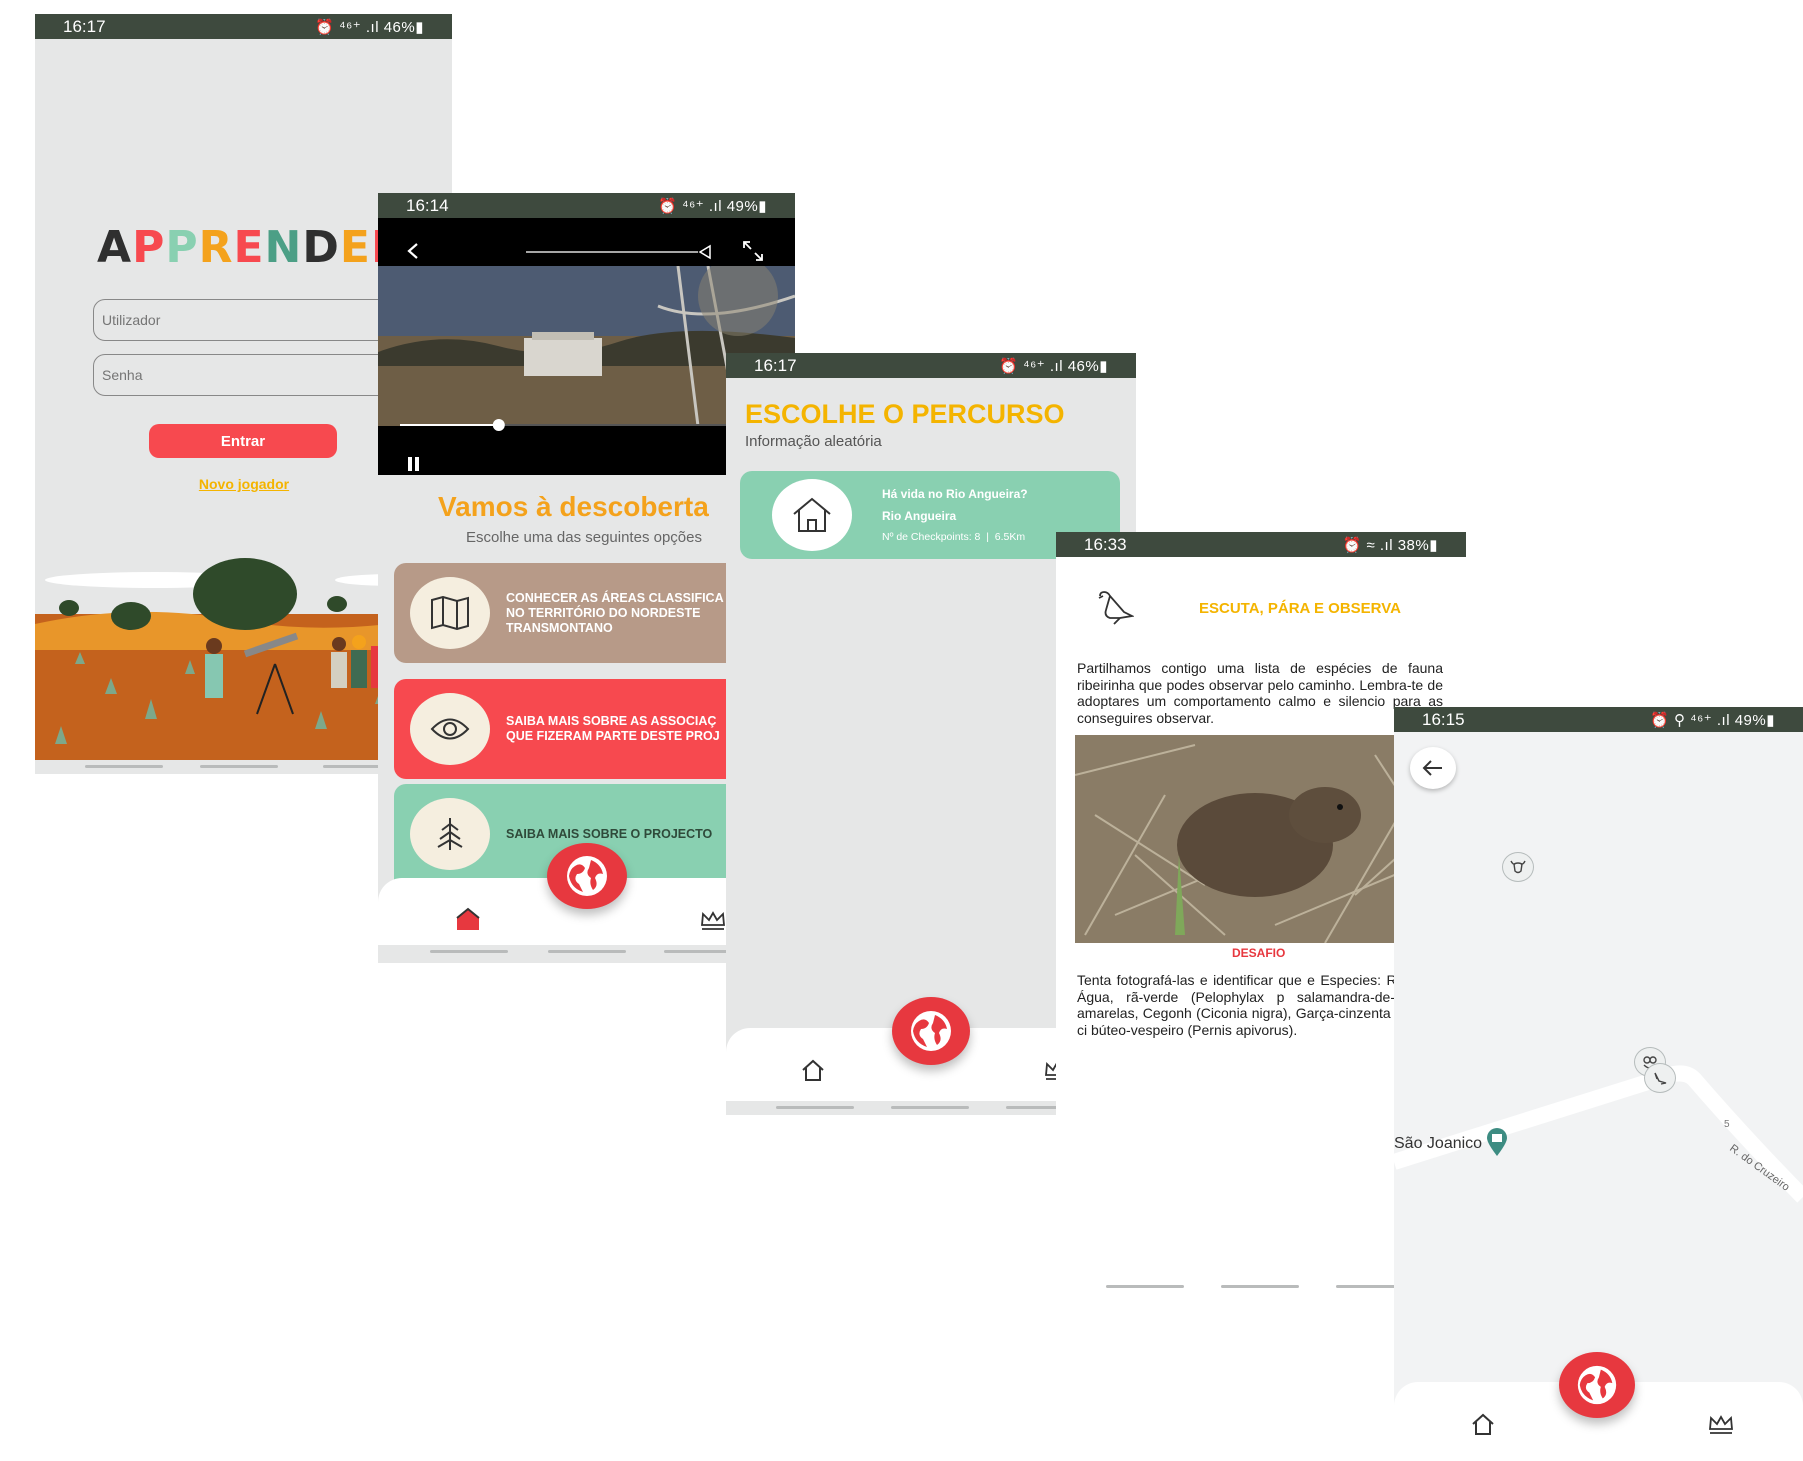  Describe the element at coordinates (414, 464) in the screenshot. I see `pause-icon` at that location.